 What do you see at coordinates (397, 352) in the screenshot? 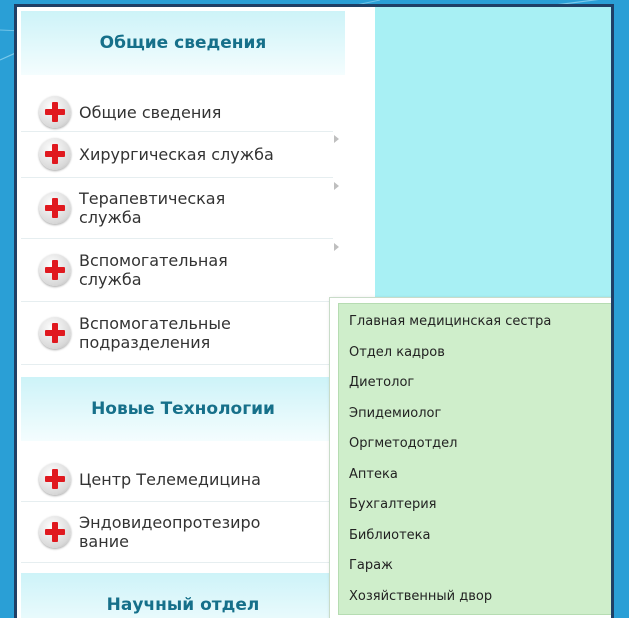
I see `submenu-item: Отдел кадров` at bounding box center [397, 352].